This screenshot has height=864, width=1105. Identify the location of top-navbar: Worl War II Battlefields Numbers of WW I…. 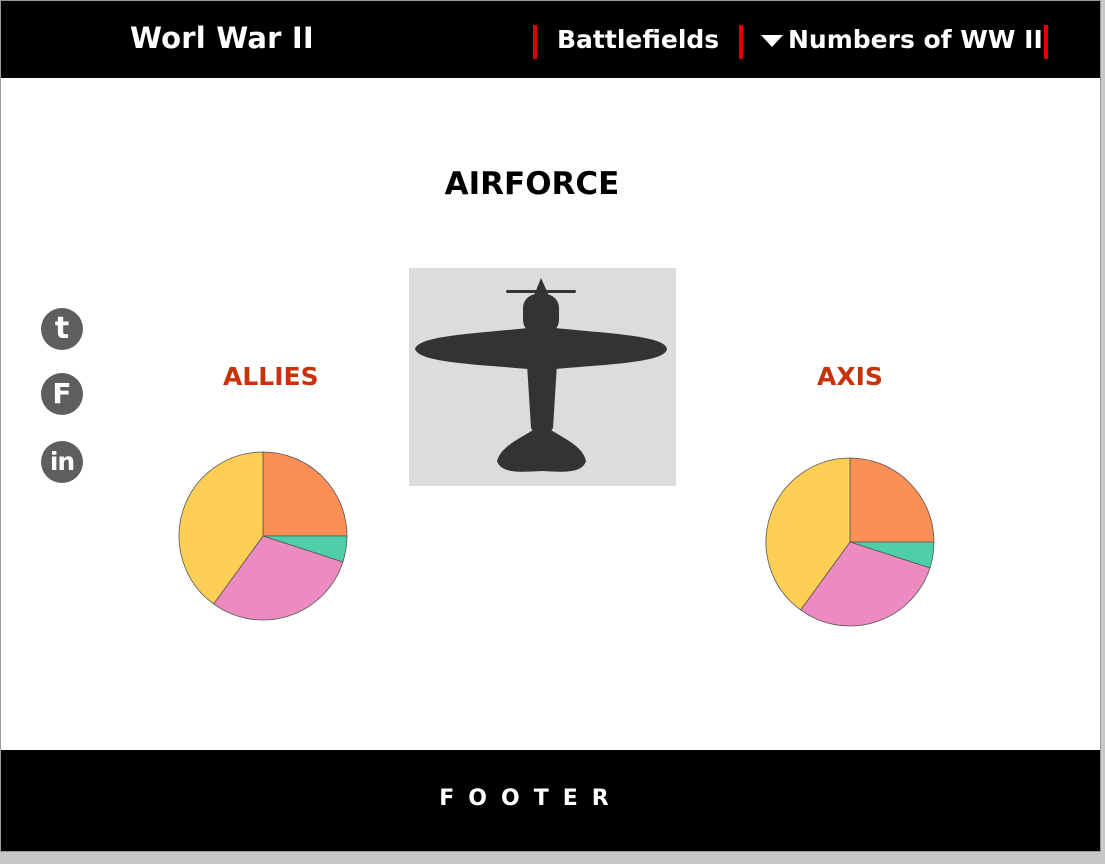
(550, 39).